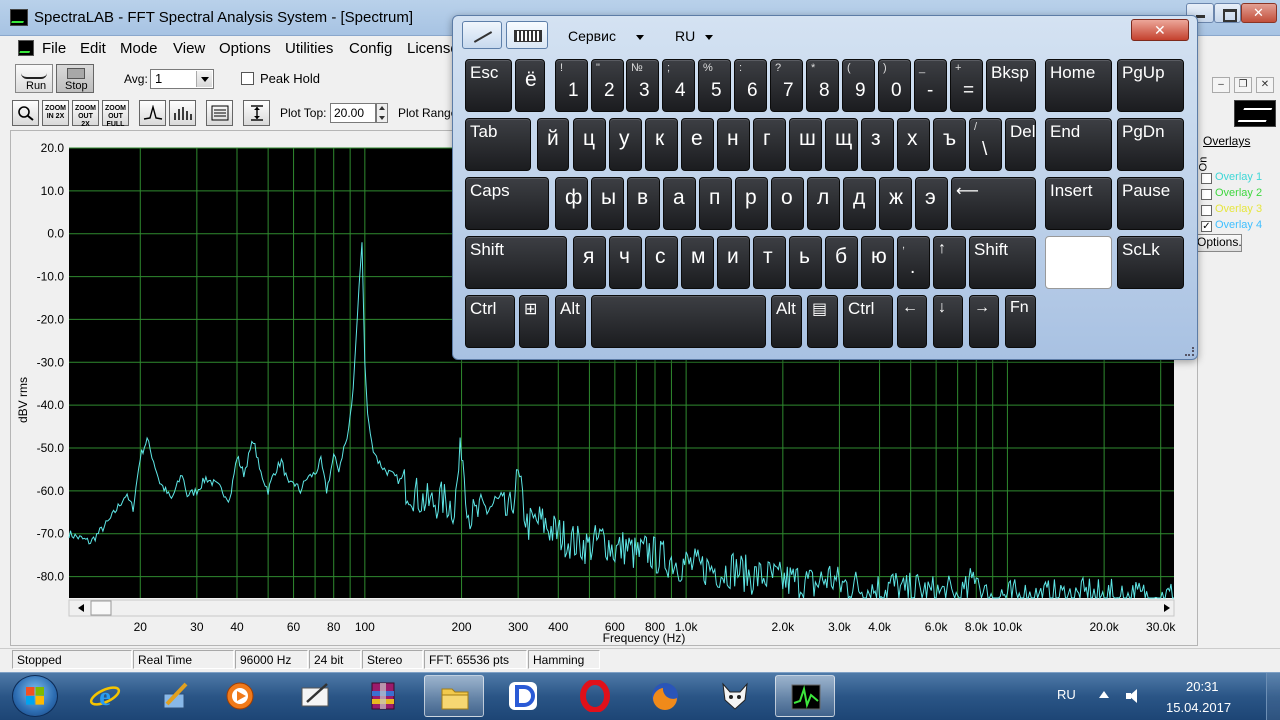  I want to click on peak-marker-button, so click(152, 113).